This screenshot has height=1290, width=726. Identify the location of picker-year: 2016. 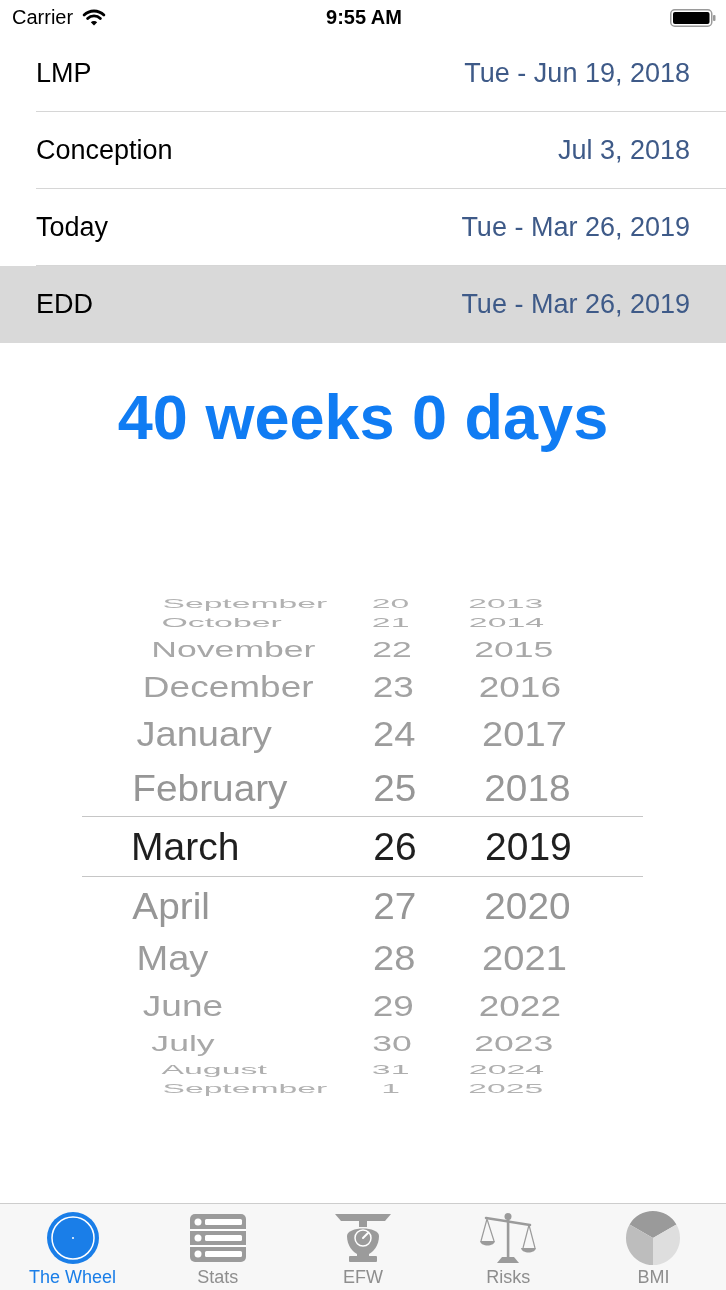
(519, 687).